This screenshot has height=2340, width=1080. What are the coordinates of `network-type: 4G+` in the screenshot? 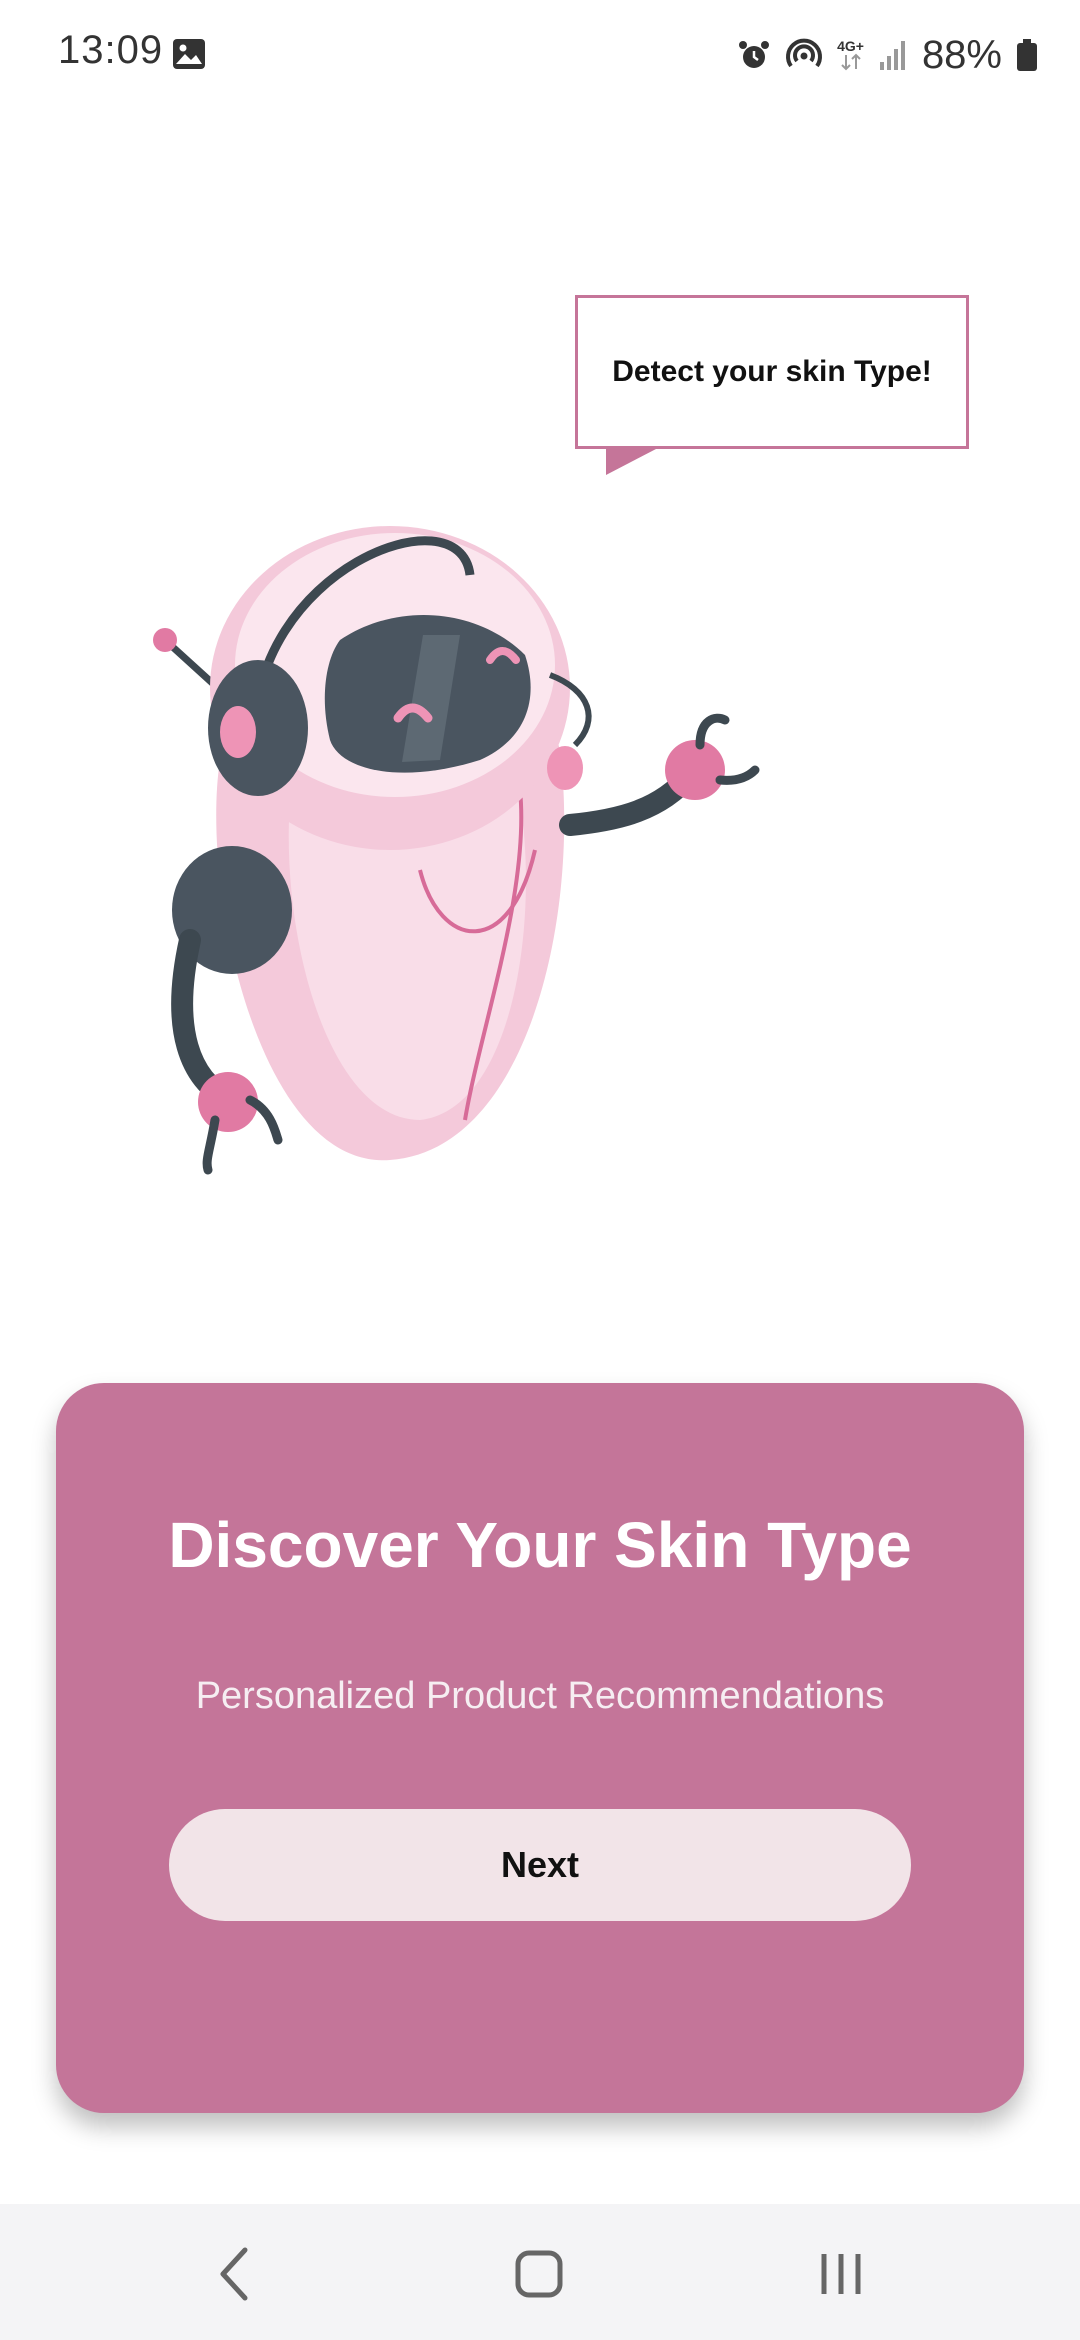 It's located at (850, 55).